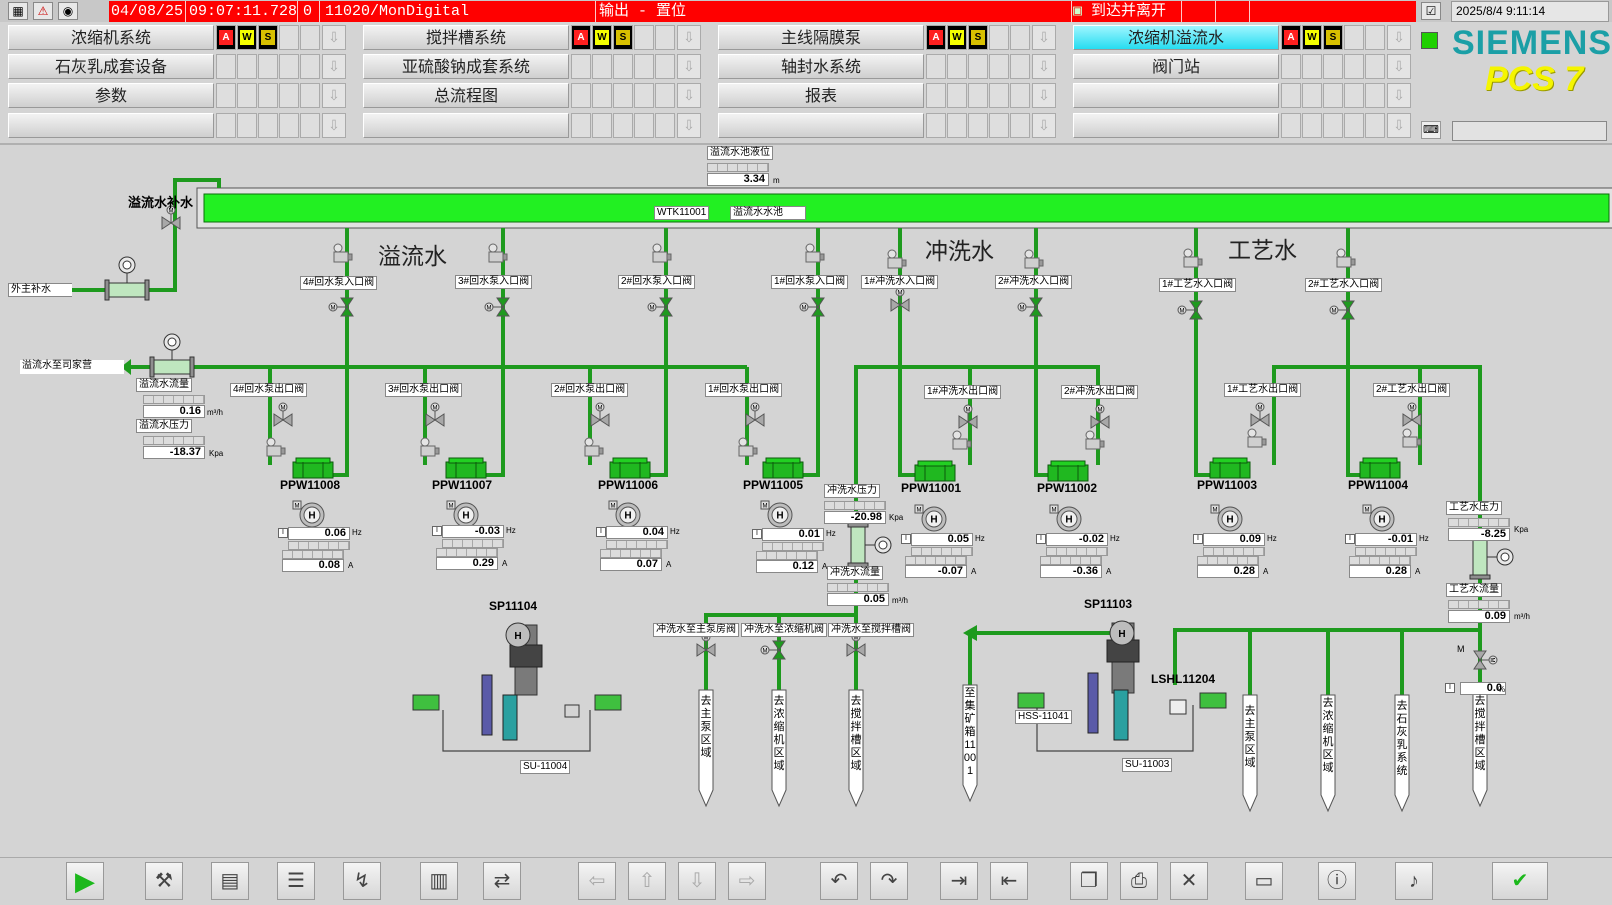  I want to click on pump-tag: PPW11004, so click(1378, 485).